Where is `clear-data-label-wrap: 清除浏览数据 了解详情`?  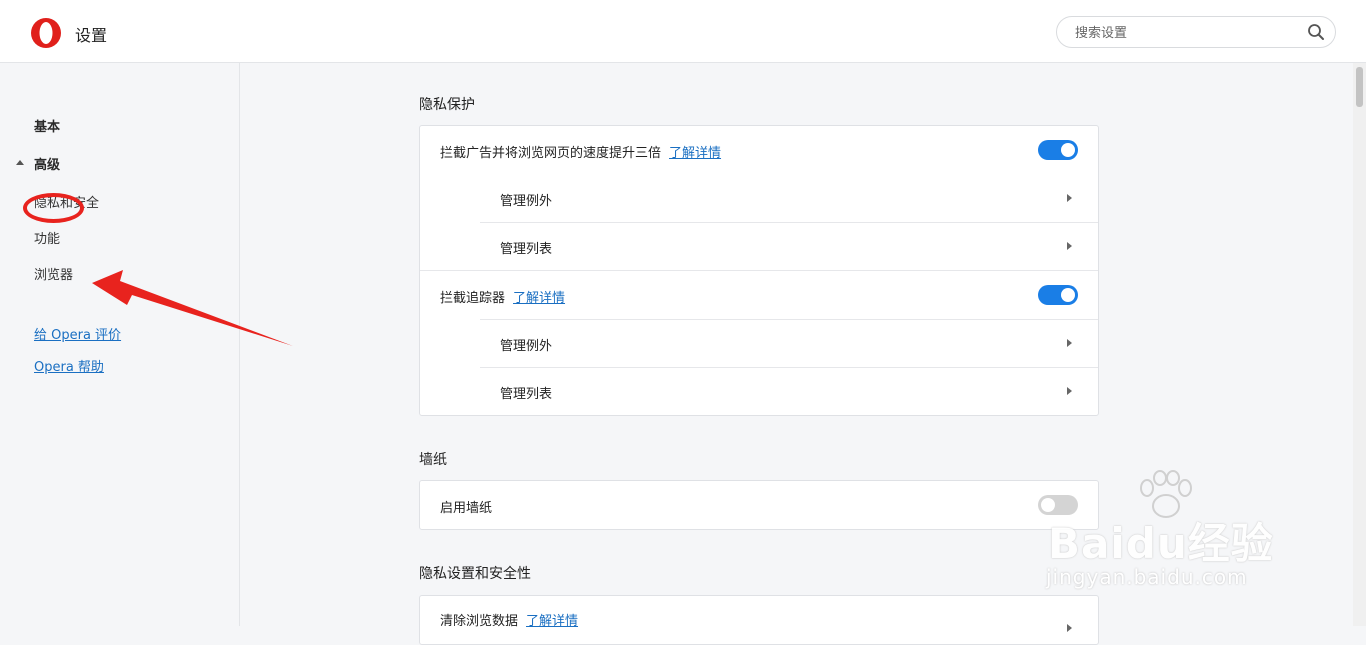 clear-data-label-wrap: 清除浏览数据 了解详情 is located at coordinates (509, 619).